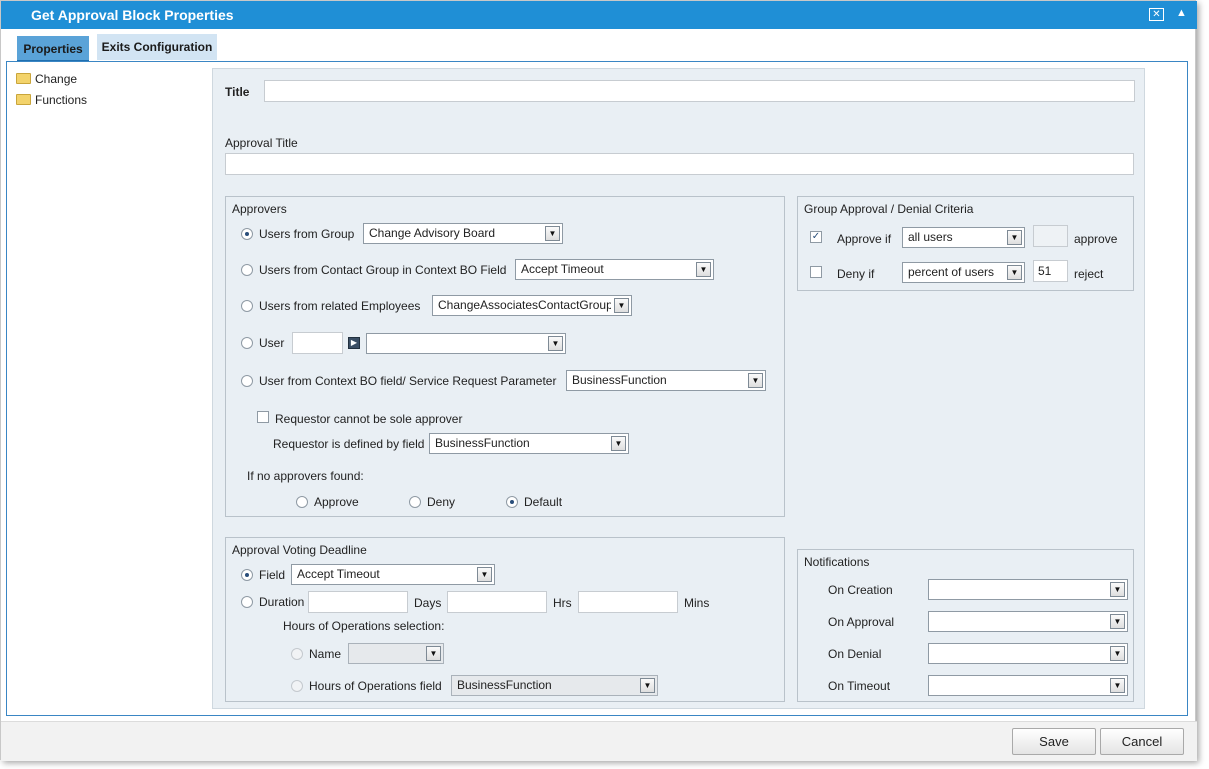  I want to click on deadline-field-select: Accept Timeout ▼, so click(393, 574).